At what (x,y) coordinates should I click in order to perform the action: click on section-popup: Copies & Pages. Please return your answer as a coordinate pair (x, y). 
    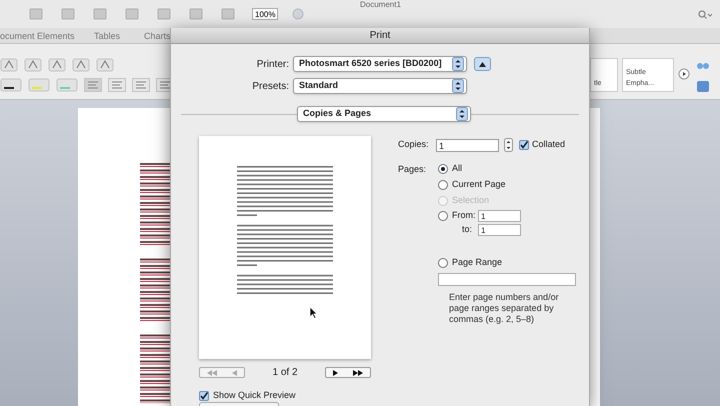
    Looking at the image, I should click on (384, 114).